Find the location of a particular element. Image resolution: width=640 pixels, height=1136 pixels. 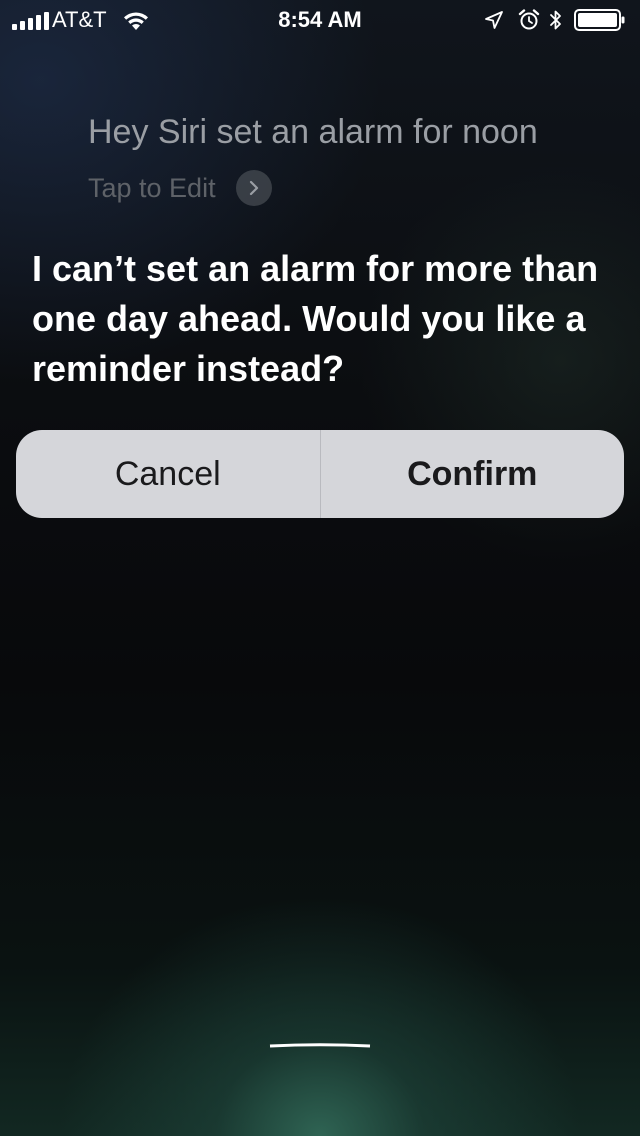

tap-to-edit-label: Tap to Edit is located at coordinates (152, 188).